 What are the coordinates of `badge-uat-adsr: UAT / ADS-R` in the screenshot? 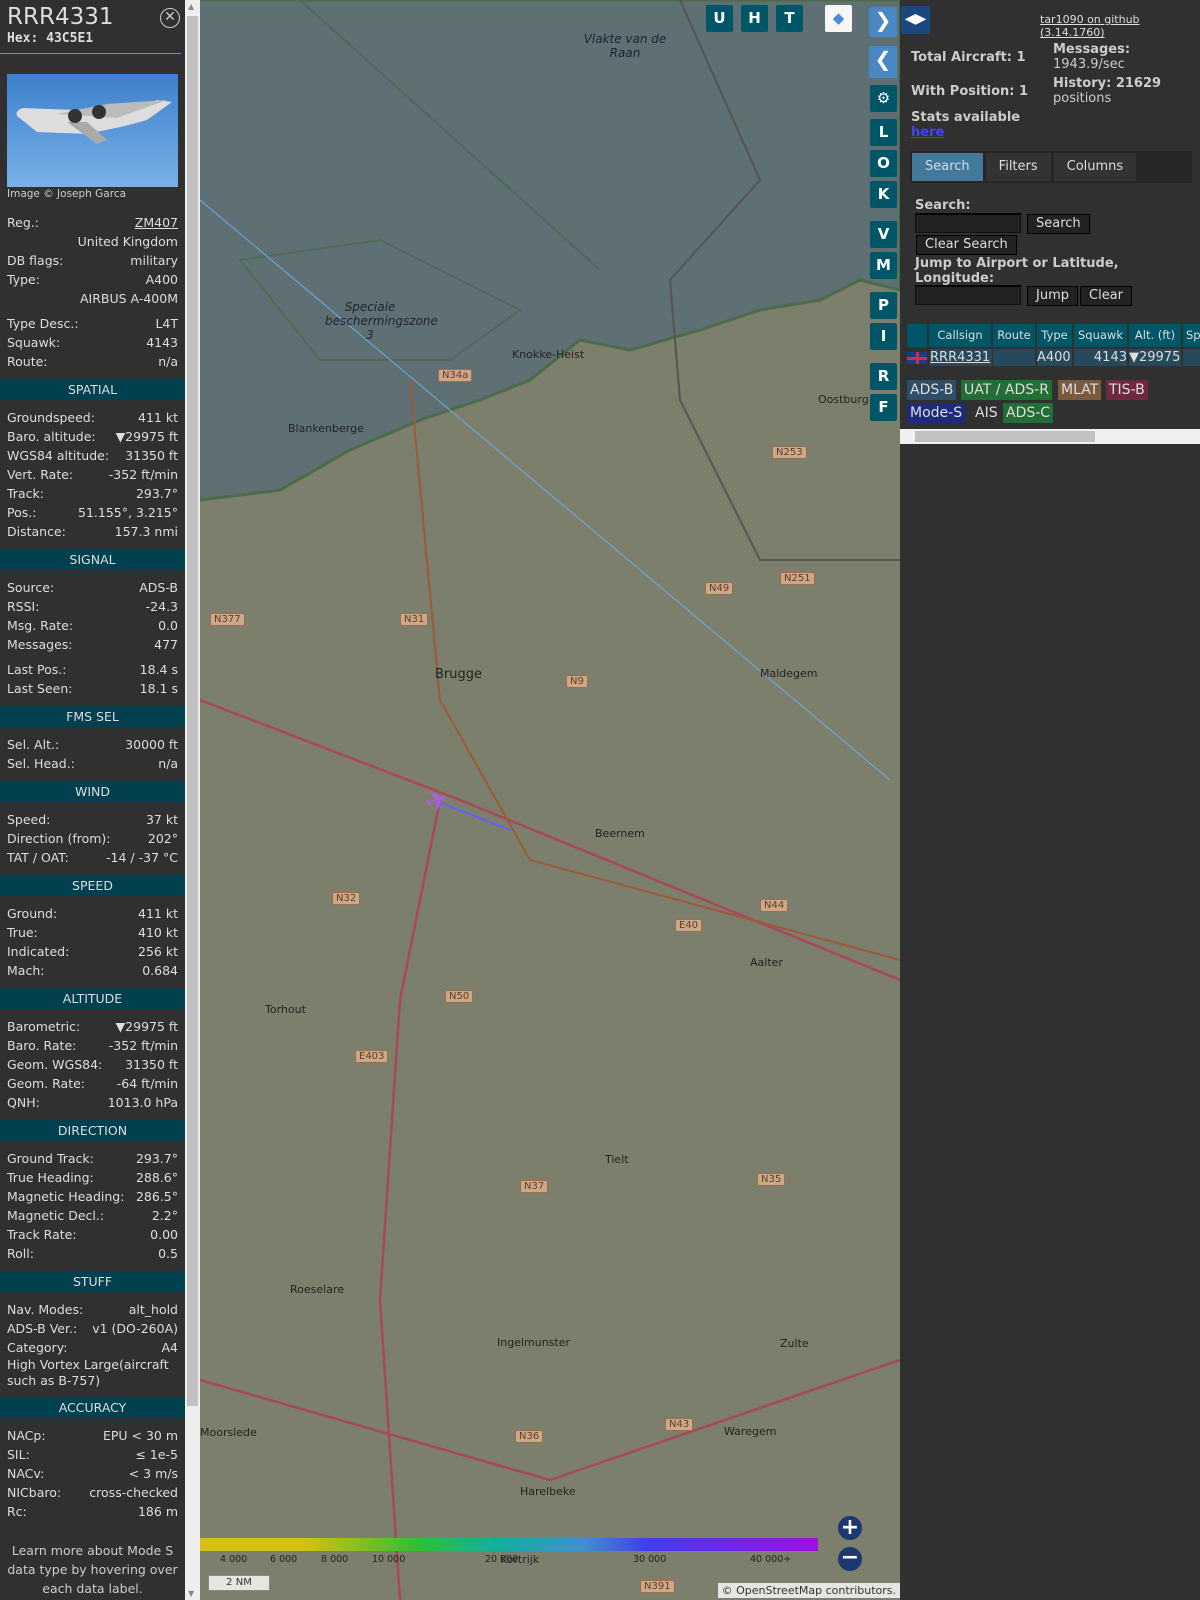 It's located at (1006, 390).